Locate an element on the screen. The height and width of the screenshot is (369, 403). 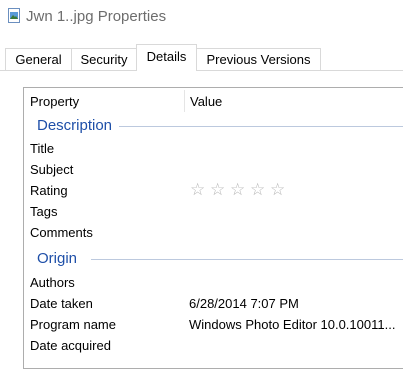
property-name: Title is located at coordinates (42, 148).